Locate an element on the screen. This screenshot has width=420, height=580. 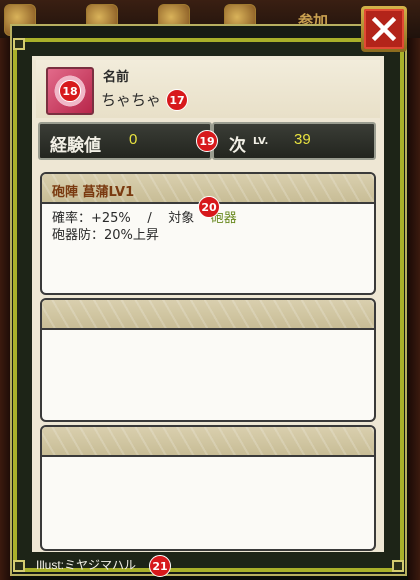
illustrator-credit: Illust:ミヤジマハル is located at coordinates (86, 565).